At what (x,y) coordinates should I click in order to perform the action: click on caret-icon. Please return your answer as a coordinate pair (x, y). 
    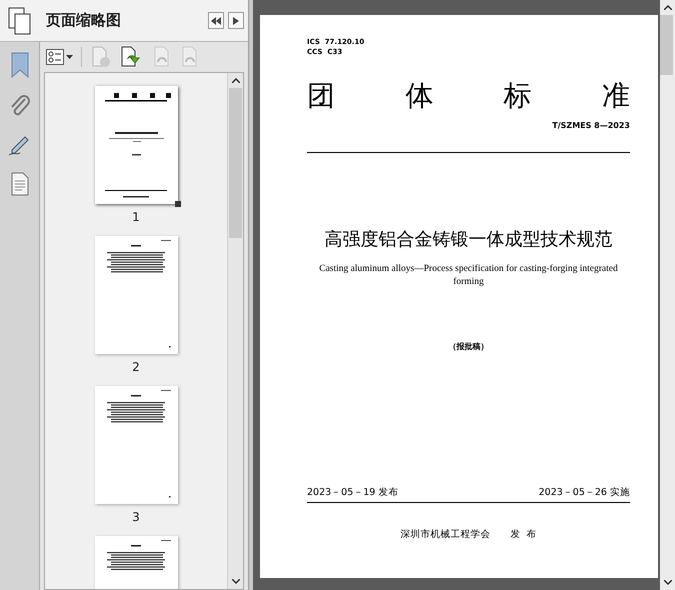
    Looking at the image, I should click on (69, 57).